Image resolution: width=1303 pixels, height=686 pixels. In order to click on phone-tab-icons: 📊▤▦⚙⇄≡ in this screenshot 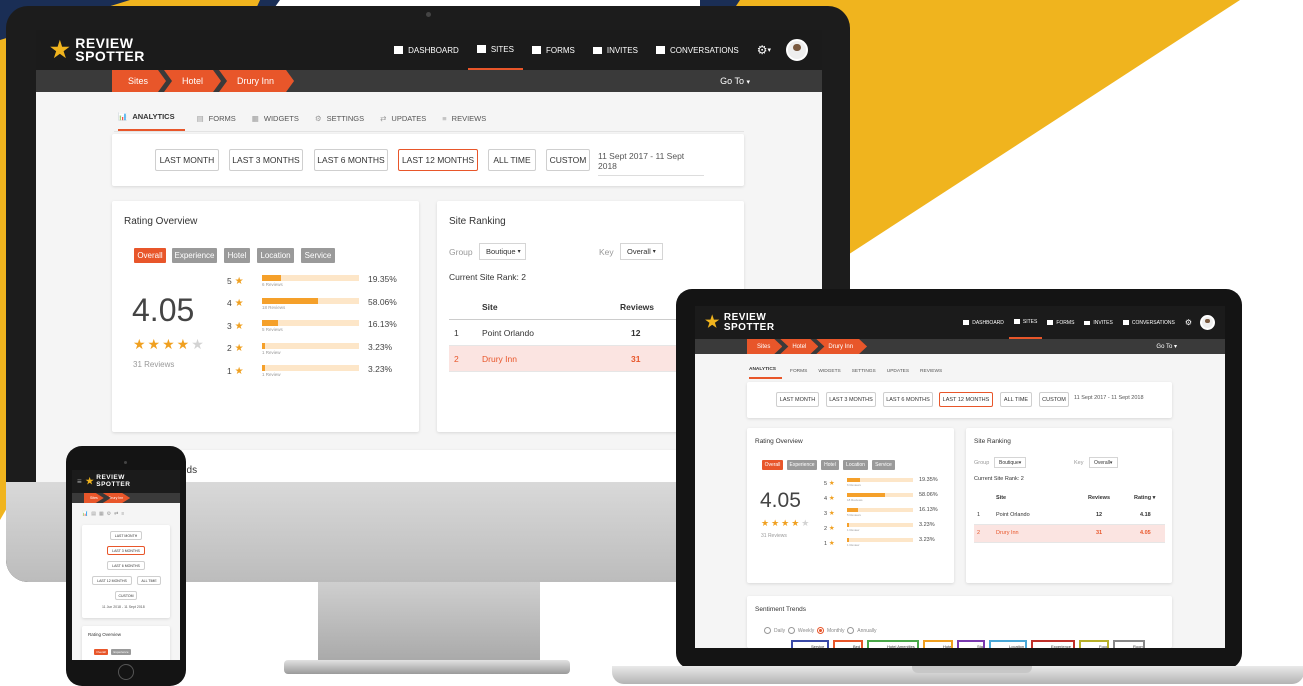, I will do `click(104, 514)`.